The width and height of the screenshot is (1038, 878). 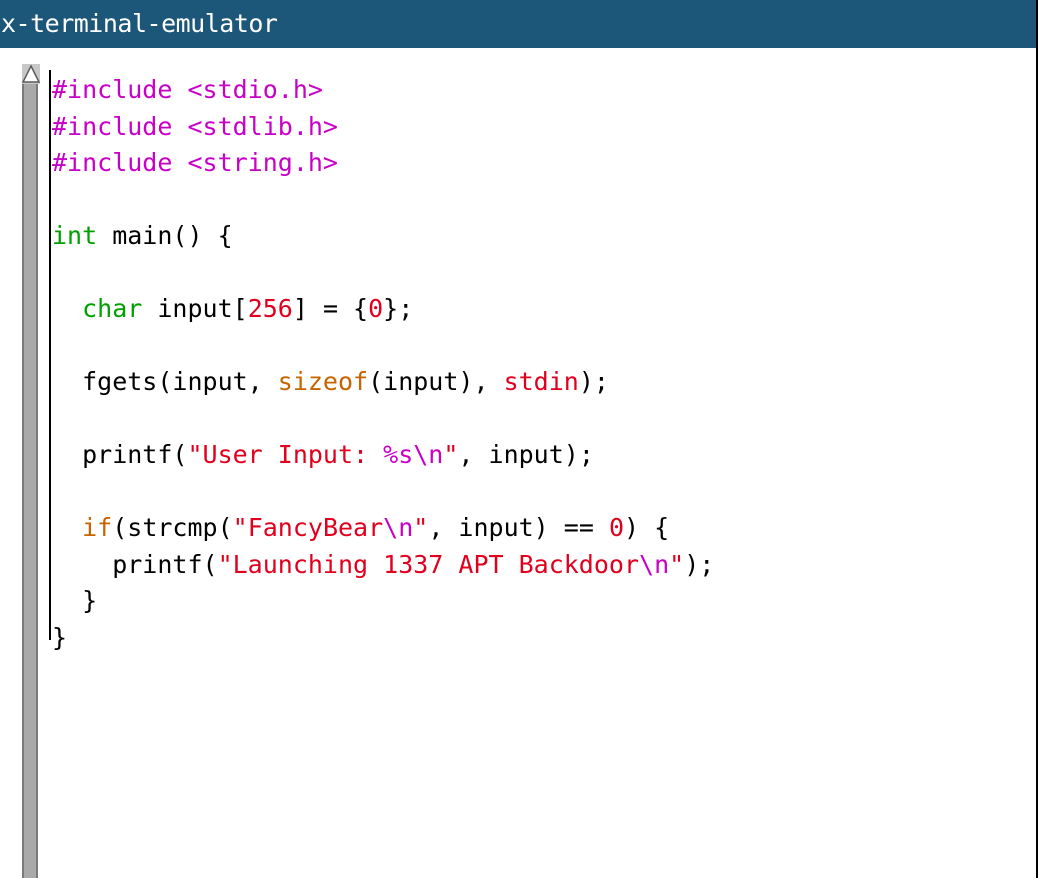 What do you see at coordinates (428, 564) in the screenshot?
I see `code-token: "Launching 1337 APT Backdoor` at bounding box center [428, 564].